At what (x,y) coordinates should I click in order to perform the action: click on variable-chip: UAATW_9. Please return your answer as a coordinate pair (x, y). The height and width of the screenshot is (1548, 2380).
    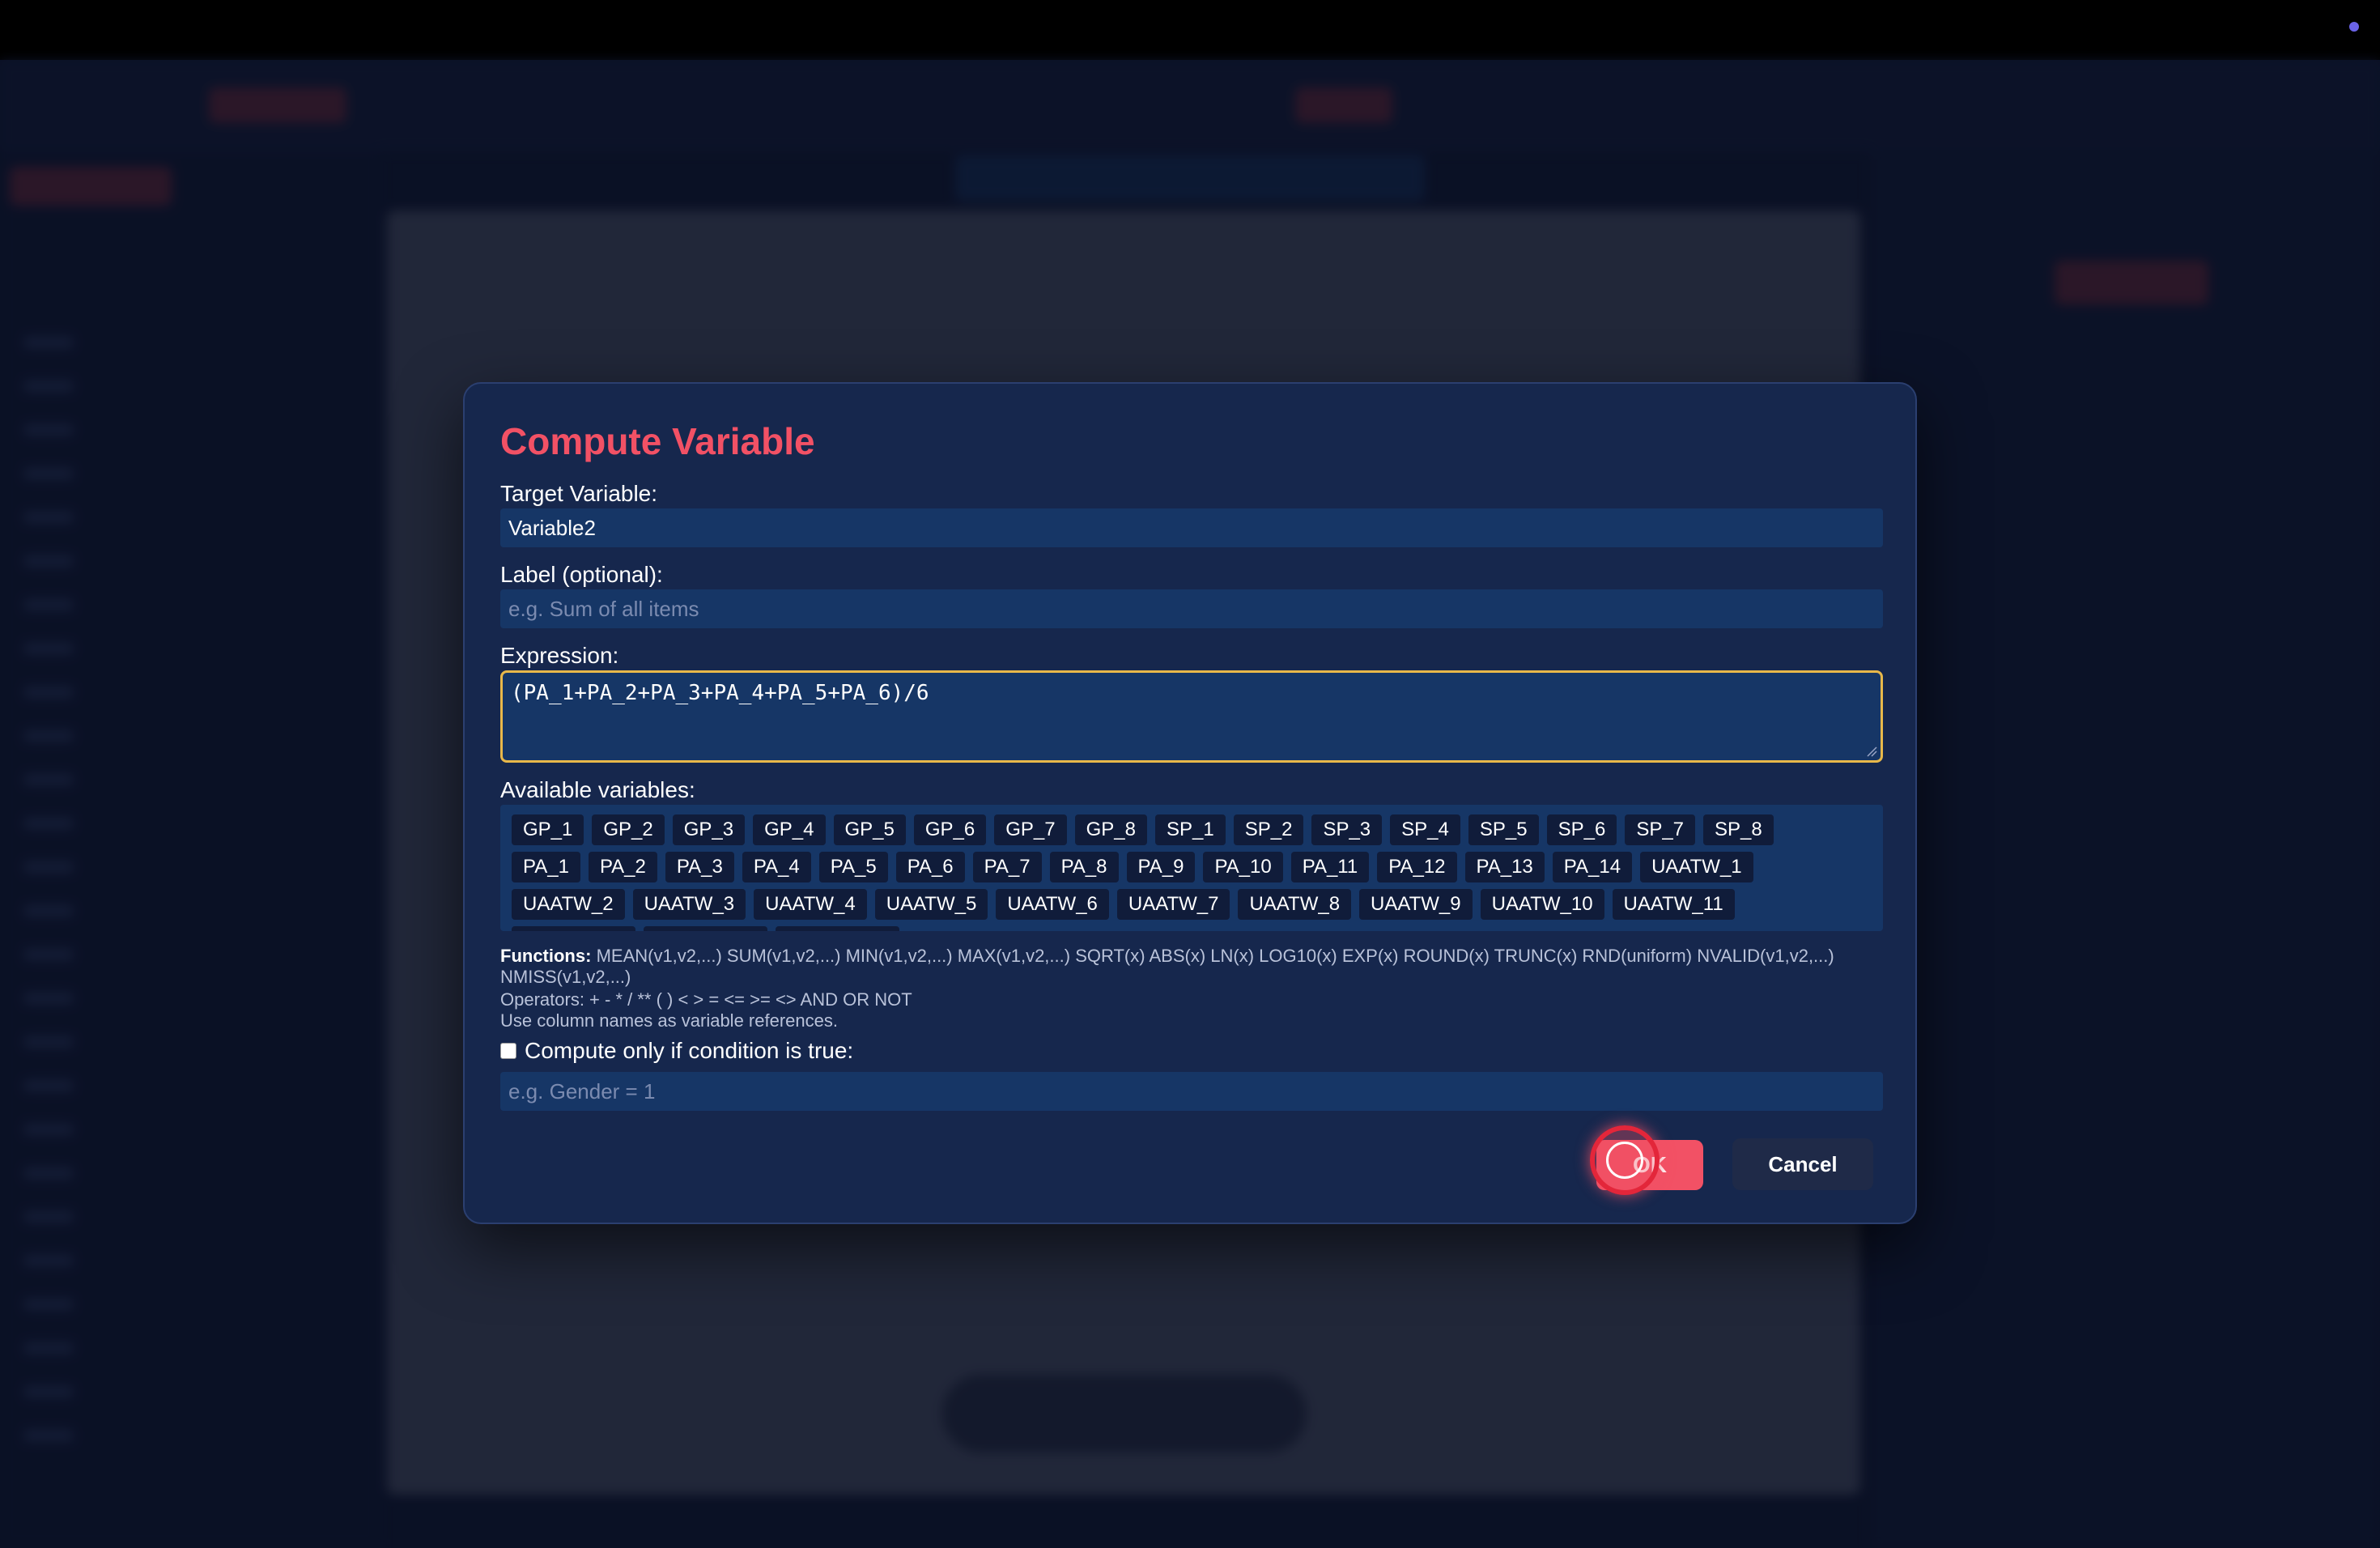
    Looking at the image, I should click on (1416, 904).